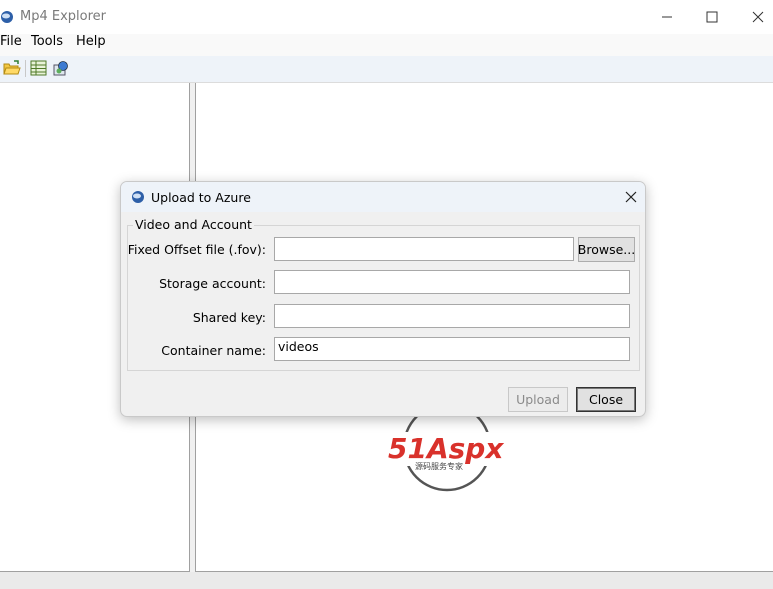 This screenshot has height=589, width=773. I want to click on dialog-close-button, so click(631, 197).